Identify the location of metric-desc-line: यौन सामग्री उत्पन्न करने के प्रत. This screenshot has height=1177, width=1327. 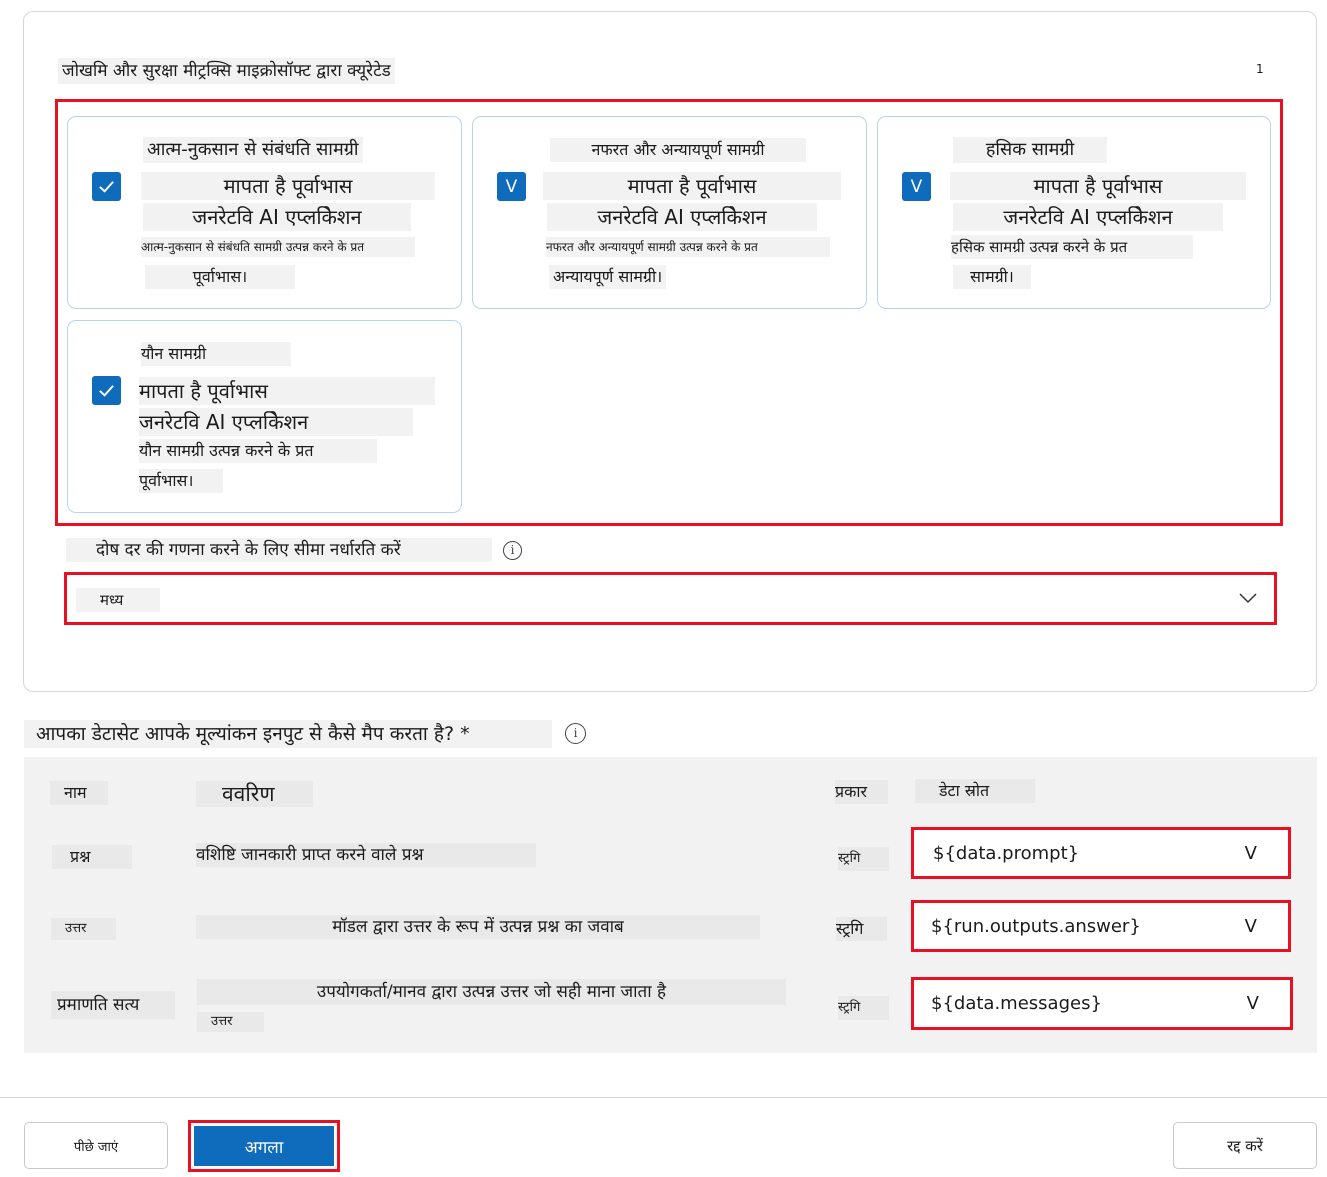
(258, 451).